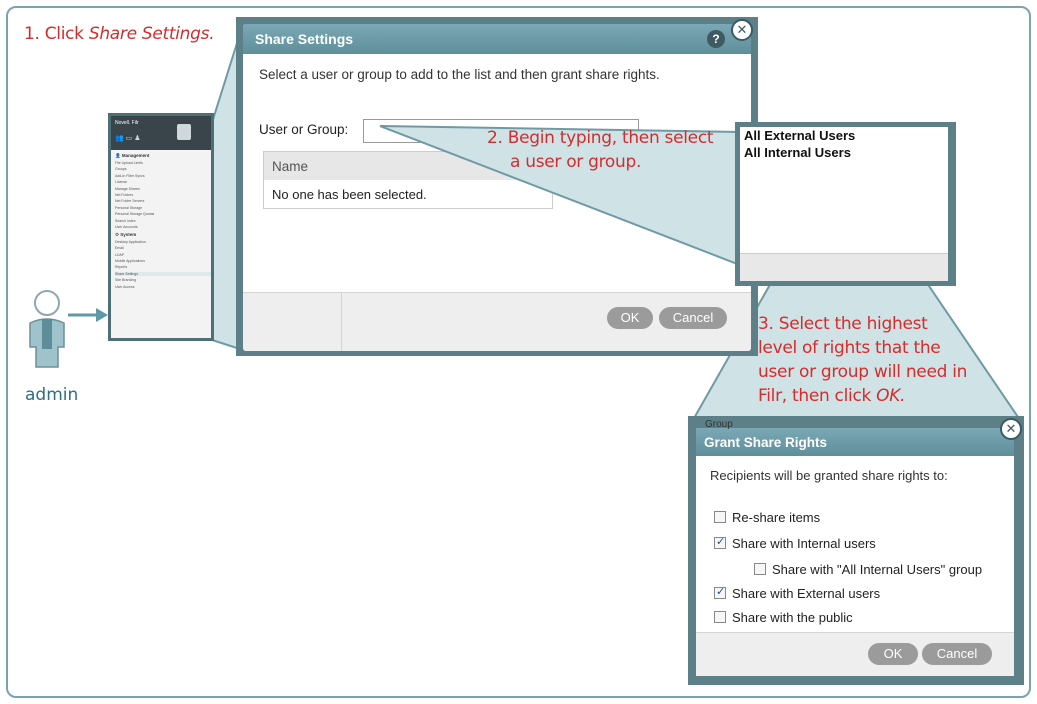 The width and height of the screenshot is (1037, 704). I want to click on table-header-name: Name, so click(408, 166).